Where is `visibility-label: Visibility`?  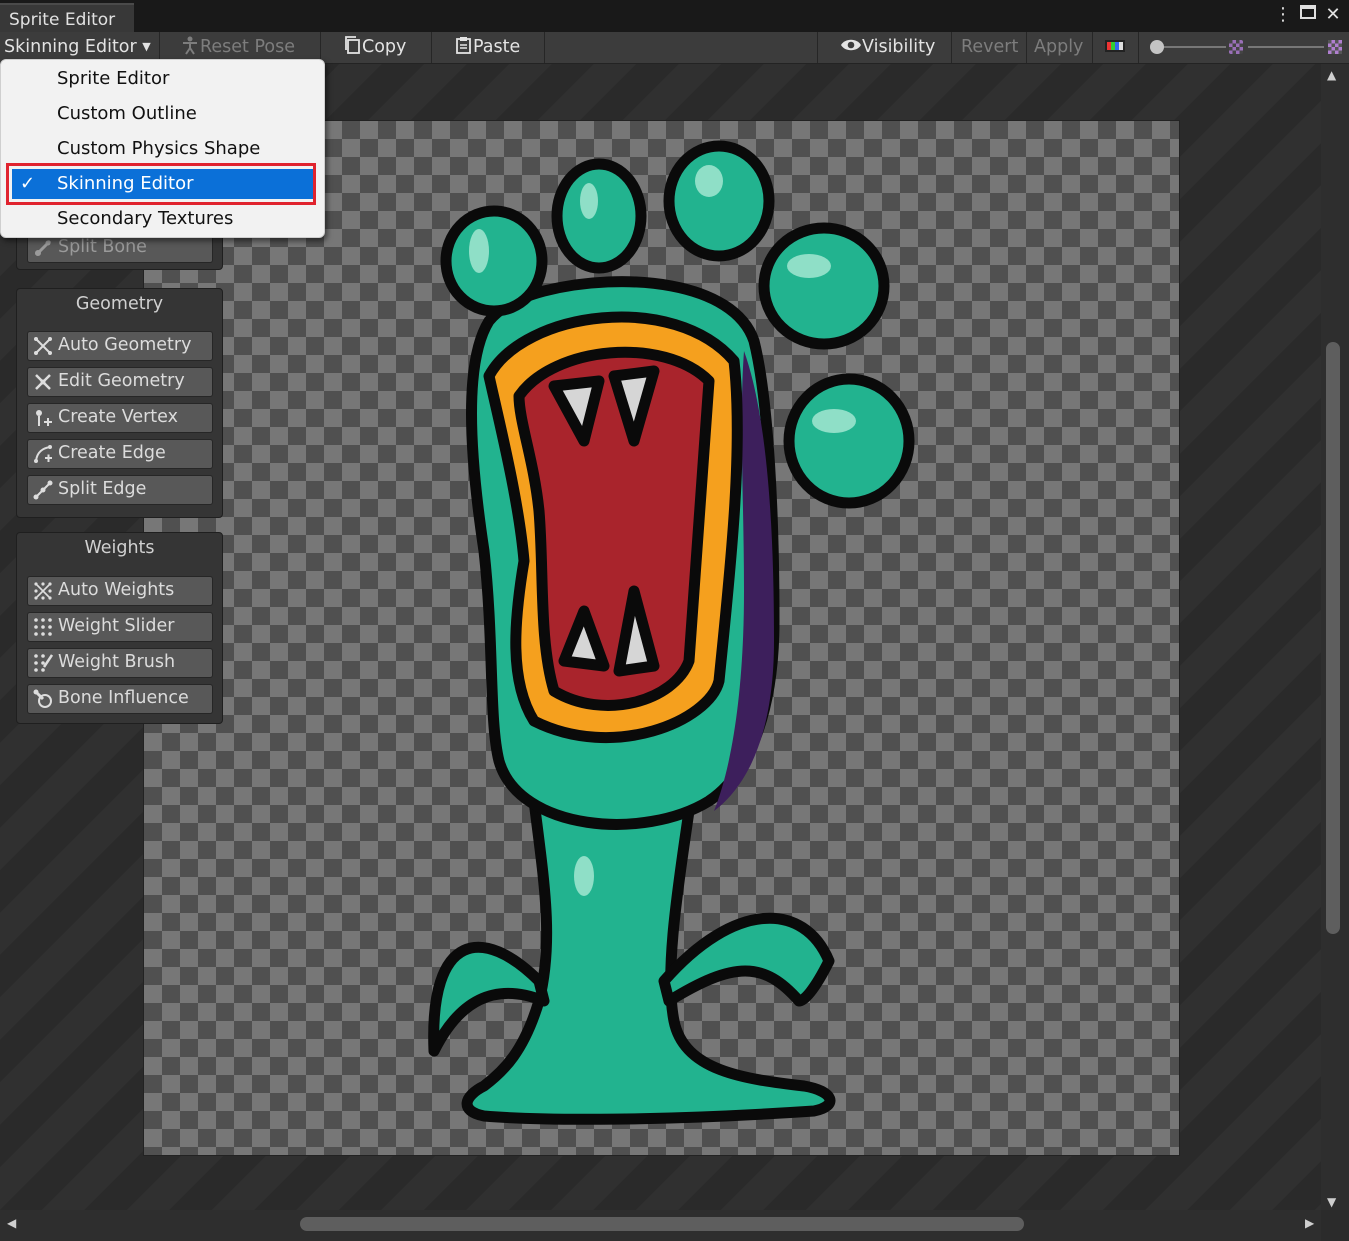 visibility-label: Visibility is located at coordinates (899, 47).